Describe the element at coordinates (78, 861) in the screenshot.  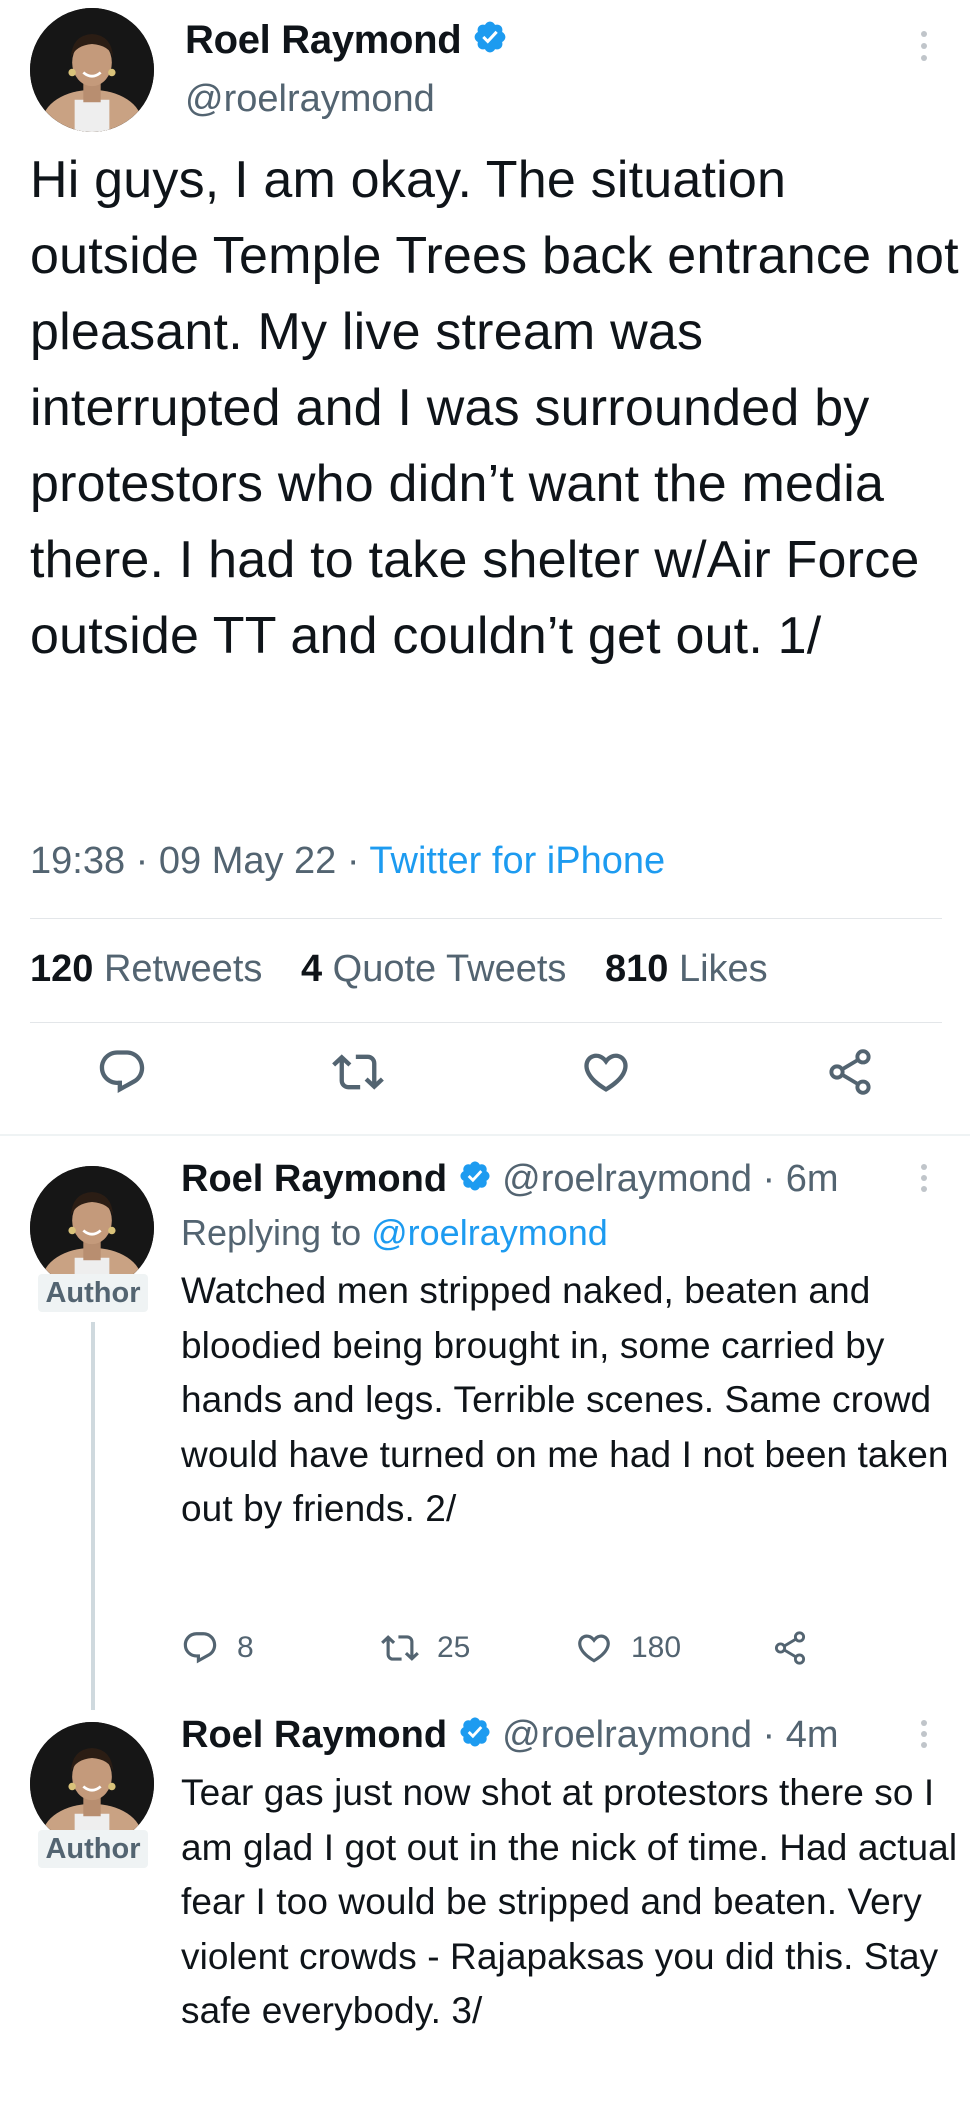
I see `tweet-time: 19:38` at that location.